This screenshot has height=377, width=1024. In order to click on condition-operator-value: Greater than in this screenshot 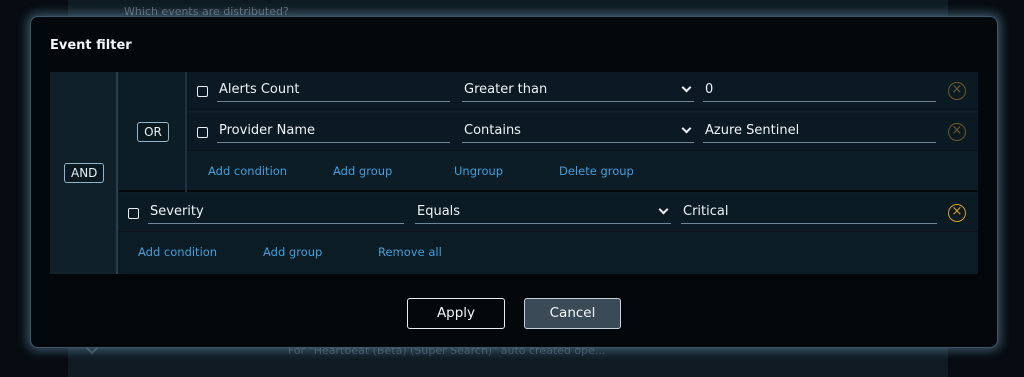, I will do `click(506, 89)`.